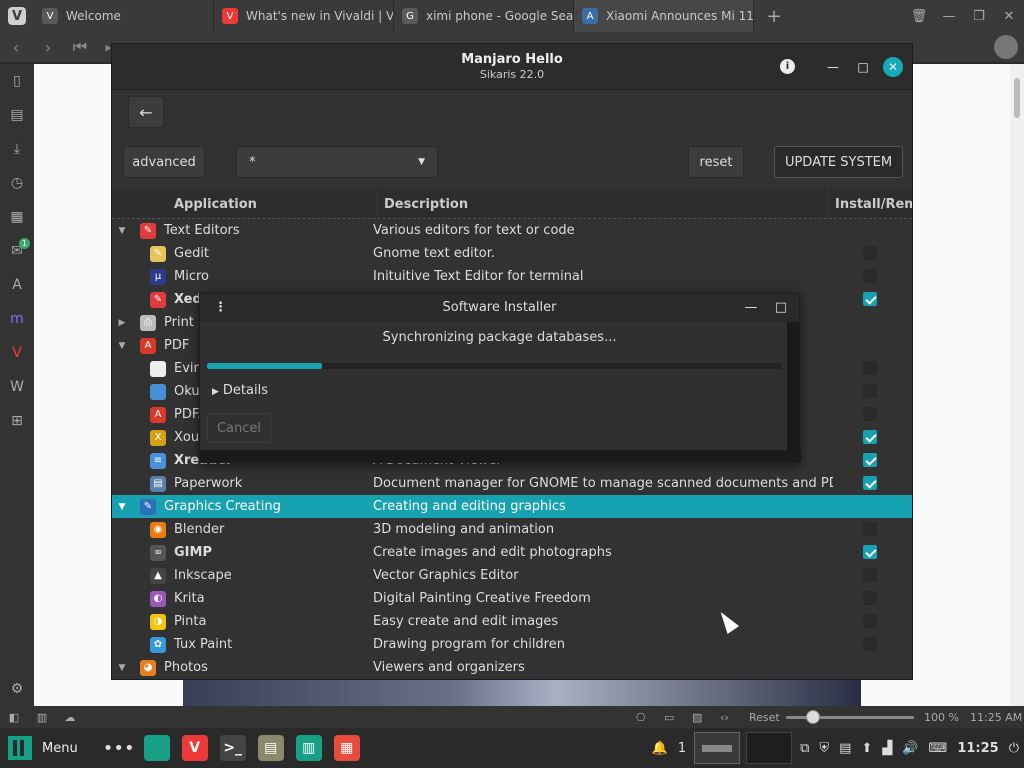  Describe the element at coordinates (1006, 47) in the screenshot. I see `profile-avatar` at that location.